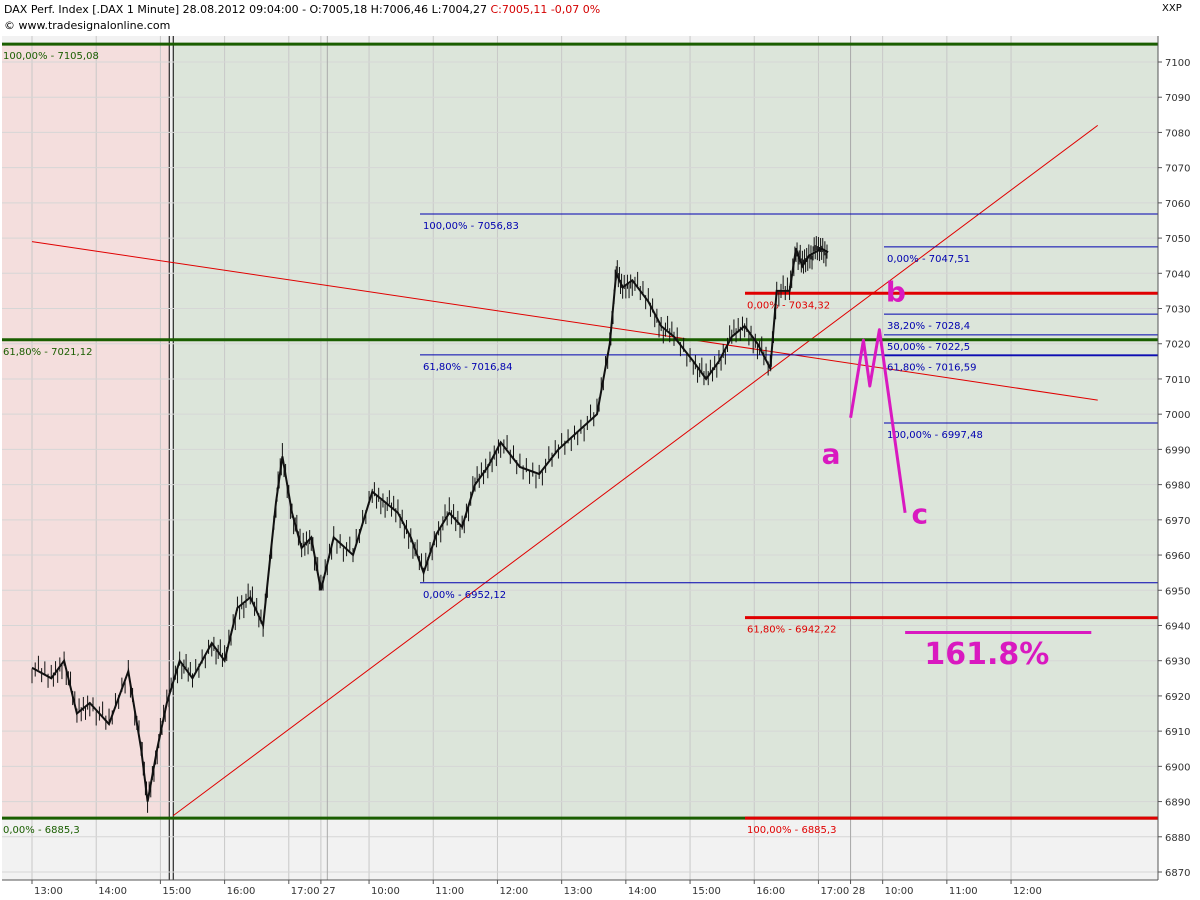 The height and width of the screenshot is (900, 1200). I want to click on level-label: 61,80% - 7016,84, so click(467, 367).